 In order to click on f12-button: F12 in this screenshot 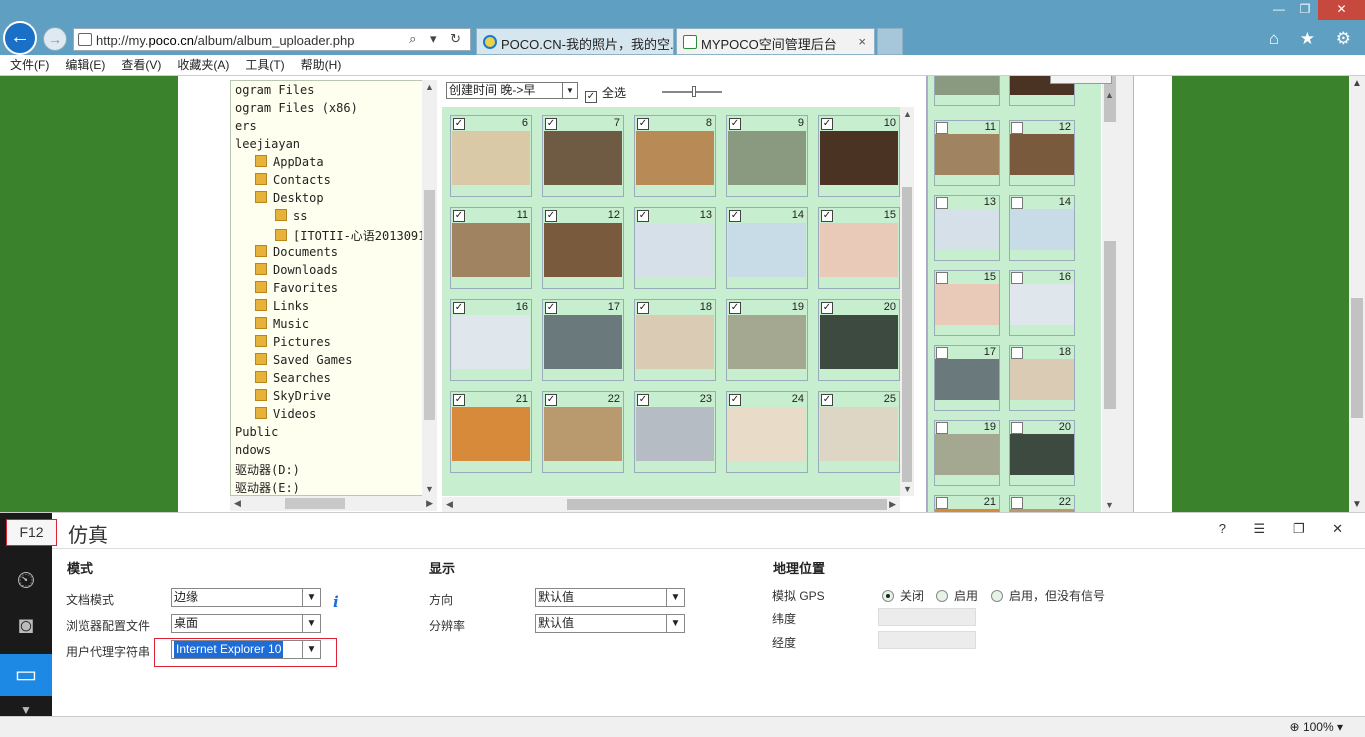, I will do `click(31, 532)`.